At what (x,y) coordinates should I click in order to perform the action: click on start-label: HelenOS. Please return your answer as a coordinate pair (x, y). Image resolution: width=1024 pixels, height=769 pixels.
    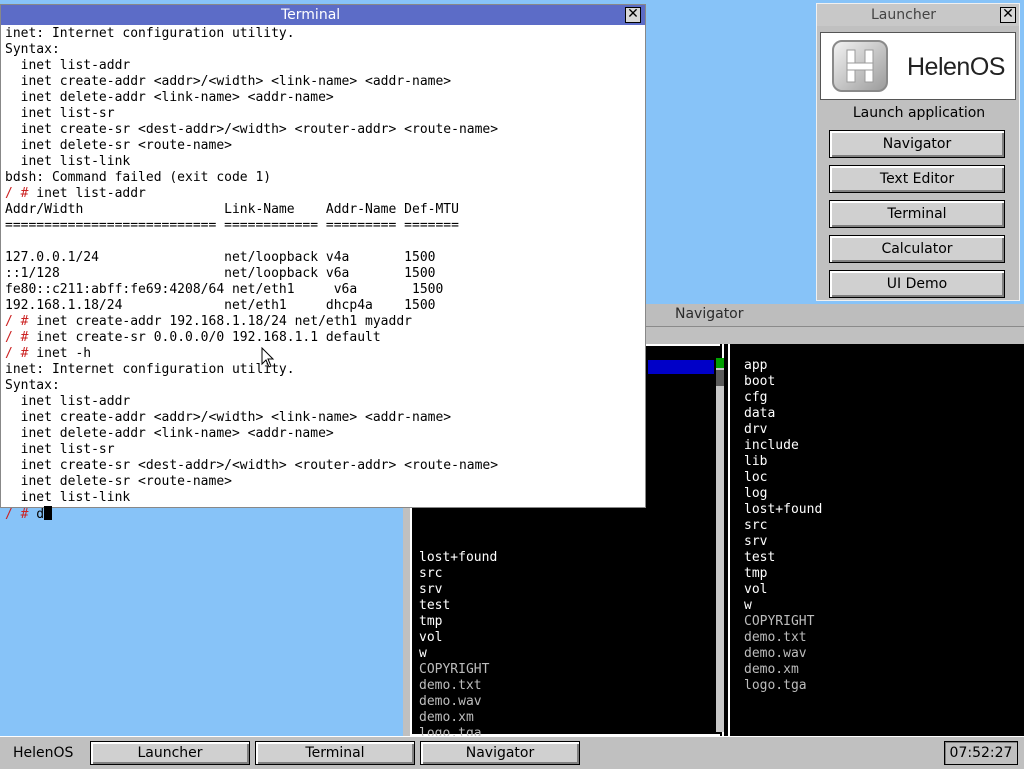
    Looking at the image, I should click on (43, 753).